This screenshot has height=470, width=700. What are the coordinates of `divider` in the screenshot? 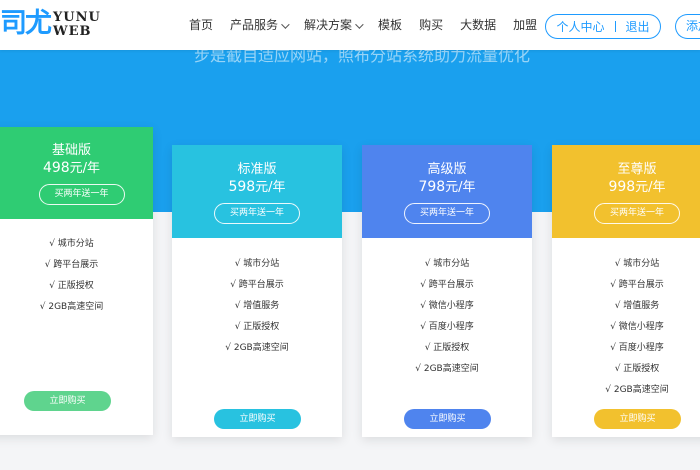 It's located at (615, 26).